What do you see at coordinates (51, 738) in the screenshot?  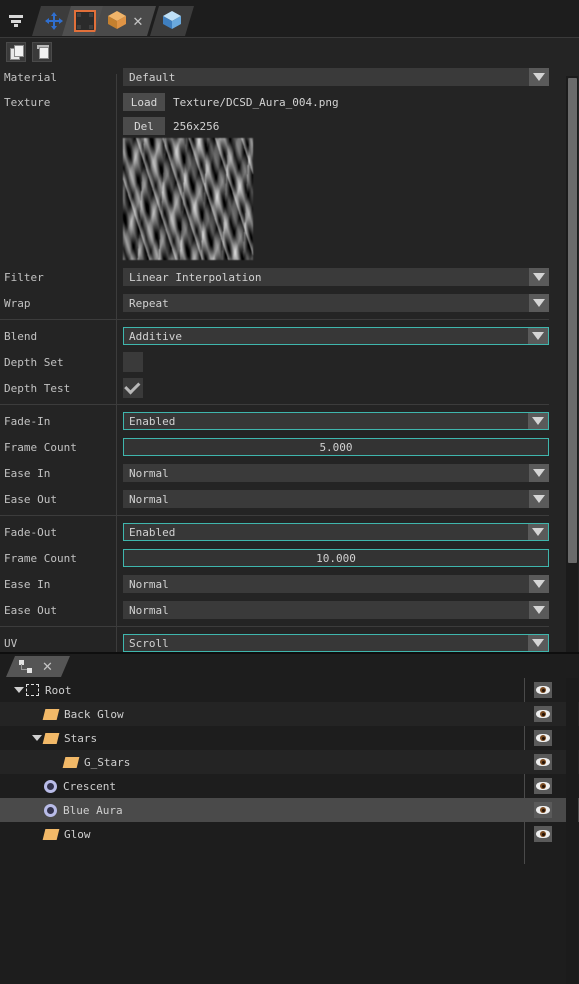 I see `folder-icon` at bounding box center [51, 738].